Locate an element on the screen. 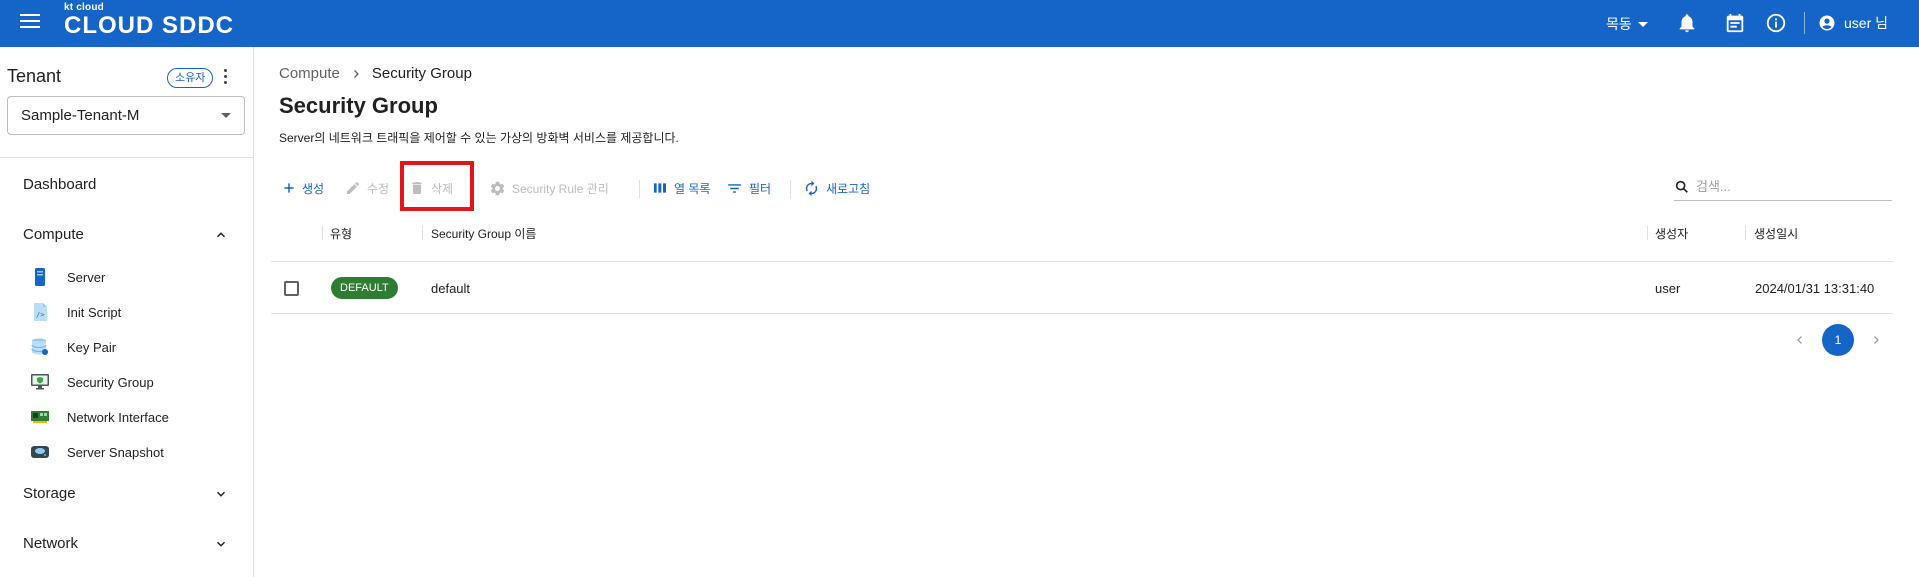 This screenshot has height=577, width=1919. refresh-icon is located at coordinates (811, 188).